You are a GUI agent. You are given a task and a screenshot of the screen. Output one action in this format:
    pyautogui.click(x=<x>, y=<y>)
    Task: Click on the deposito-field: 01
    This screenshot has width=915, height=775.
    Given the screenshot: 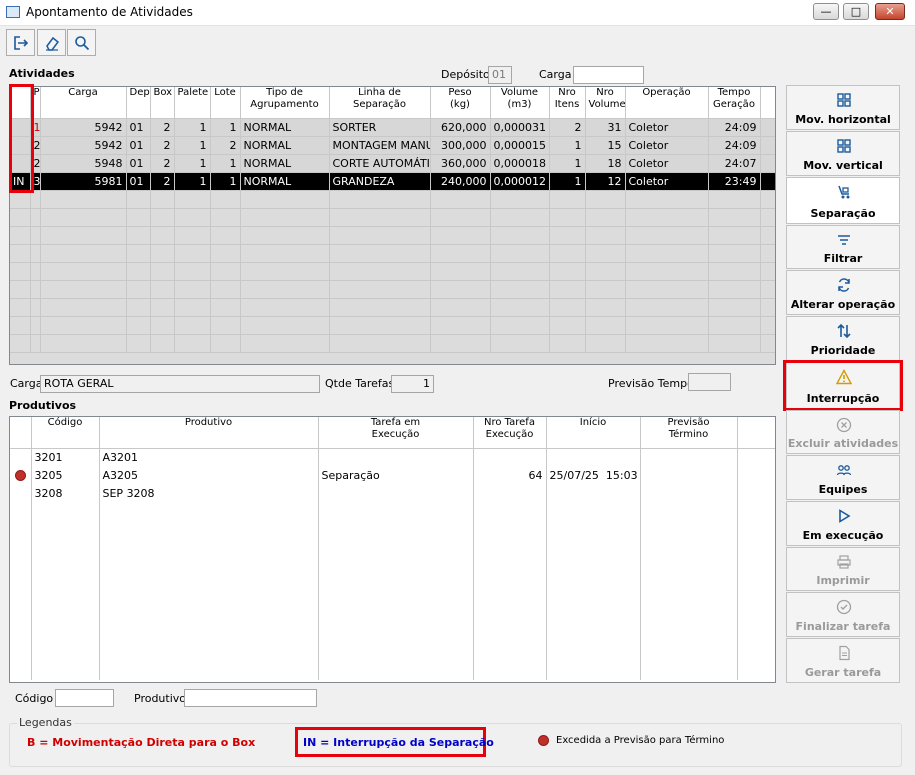 What is the action you would take?
    pyautogui.click(x=500, y=75)
    